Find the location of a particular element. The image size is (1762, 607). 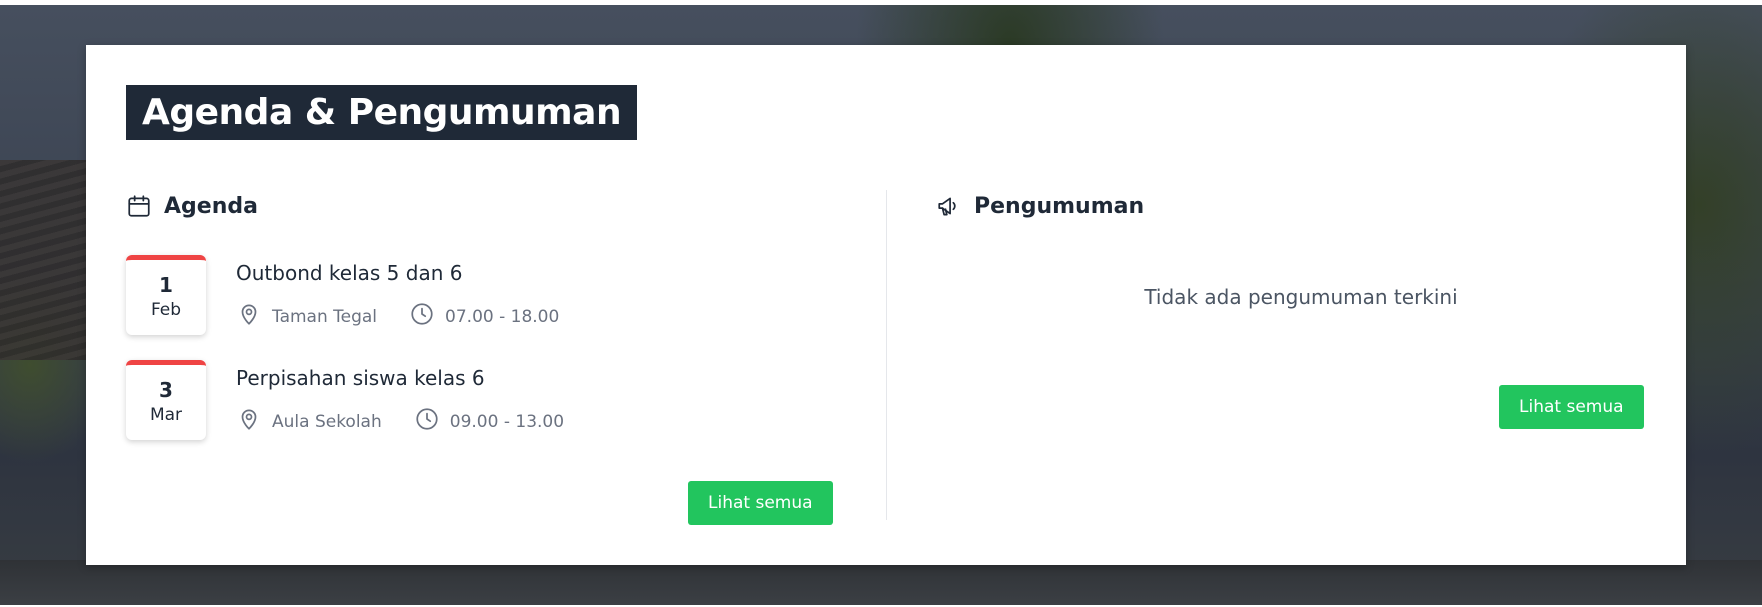

calendar-icon is located at coordinates (139, 206).